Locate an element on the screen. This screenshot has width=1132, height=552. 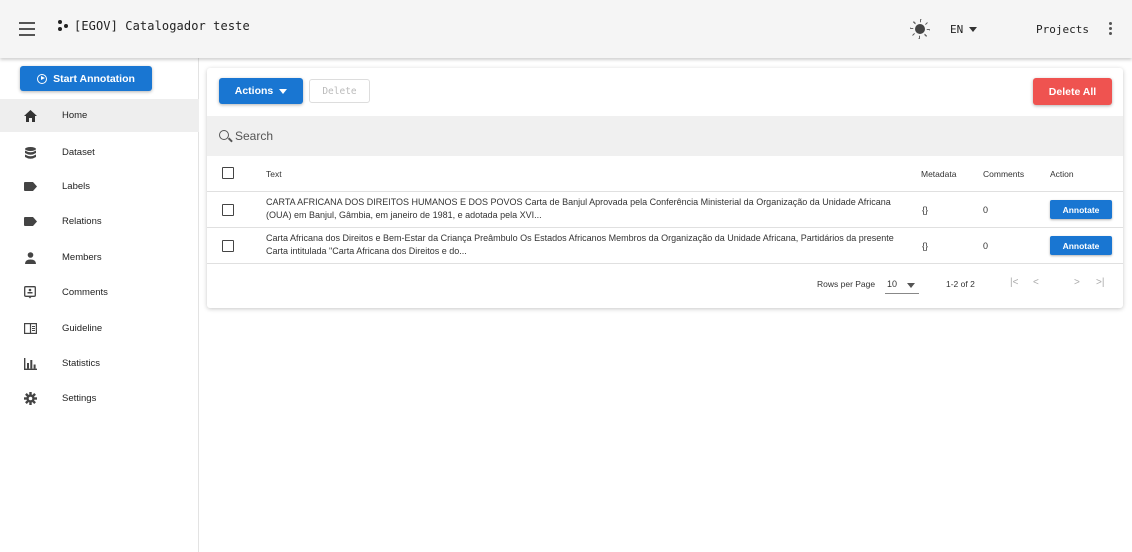
table-header: Text Metadata Comments Action is located at coordinates (665, 174).